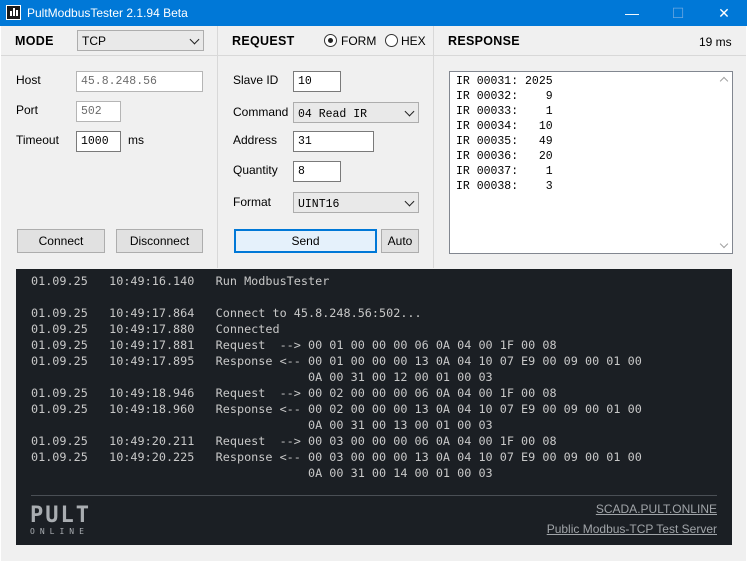 The image size is (747, 562). I want to click on scrollbar, so click(724, 162).